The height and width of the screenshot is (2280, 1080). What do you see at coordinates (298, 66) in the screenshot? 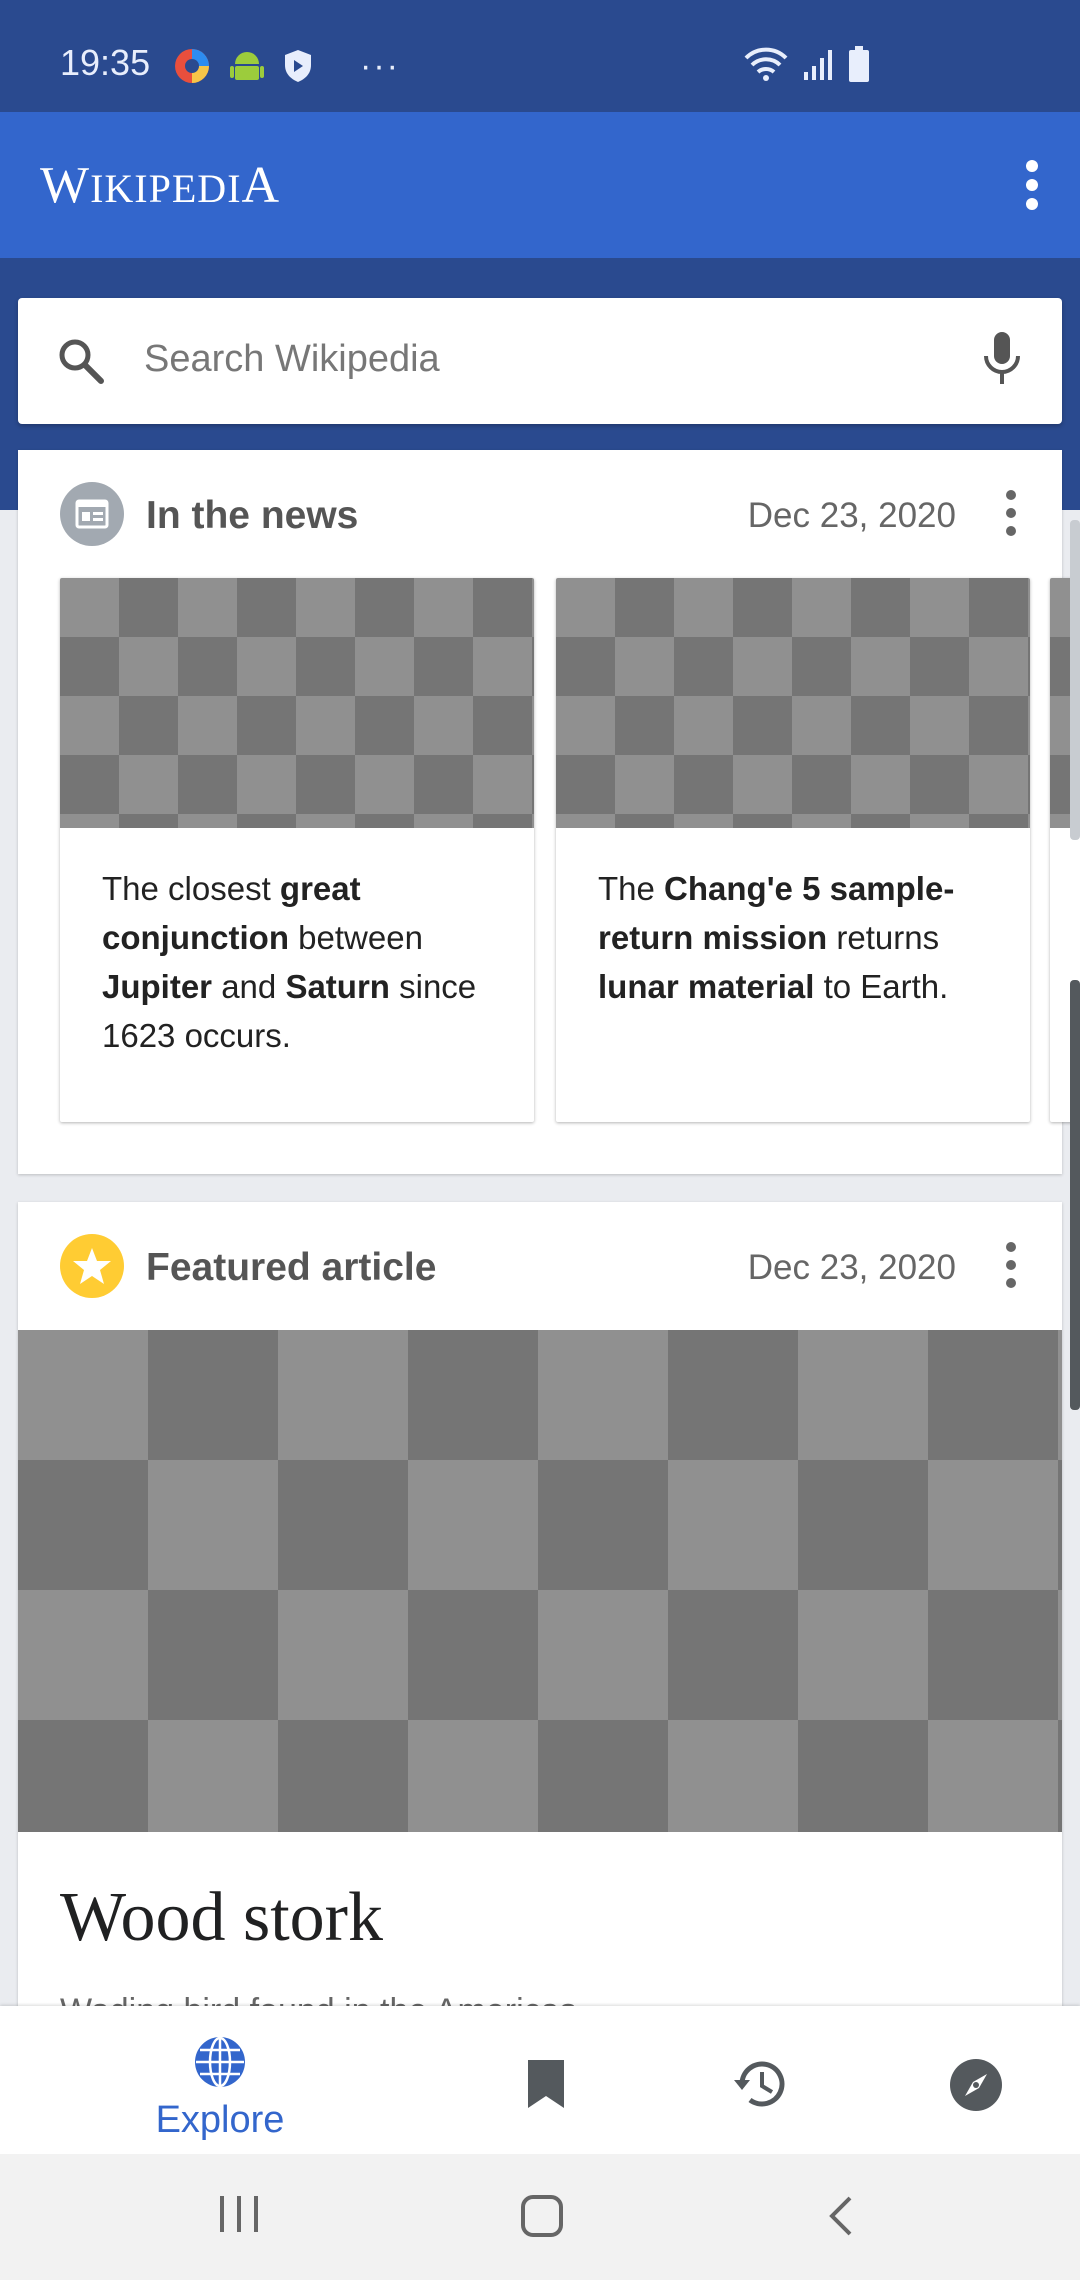
I see `shield-icon` at bounding box center [298, 66].